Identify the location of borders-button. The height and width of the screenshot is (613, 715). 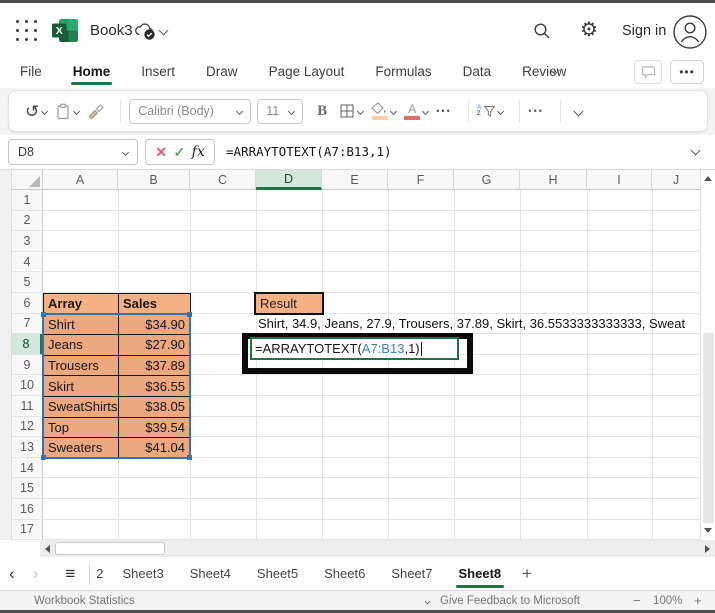
(352, 111).